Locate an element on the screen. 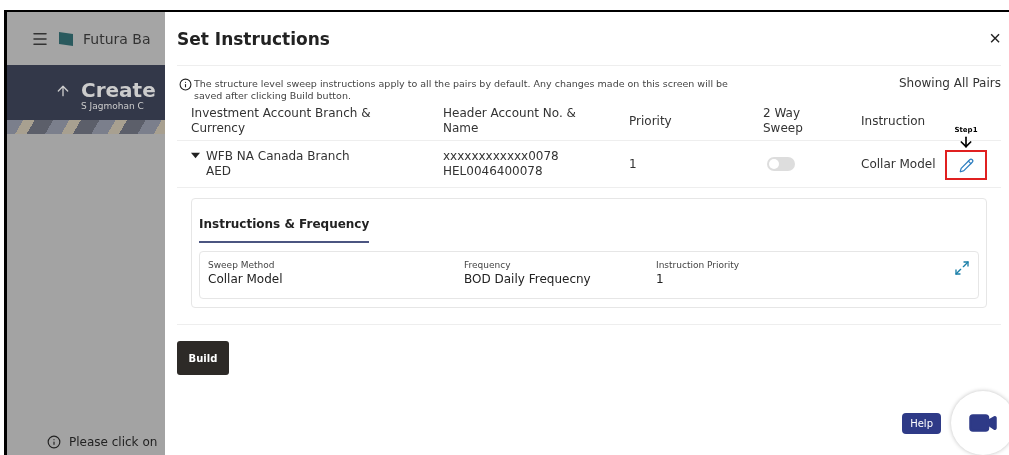 This screenshot has width=1009, height=455. help-button: Help is located at coordinates (921, 423).